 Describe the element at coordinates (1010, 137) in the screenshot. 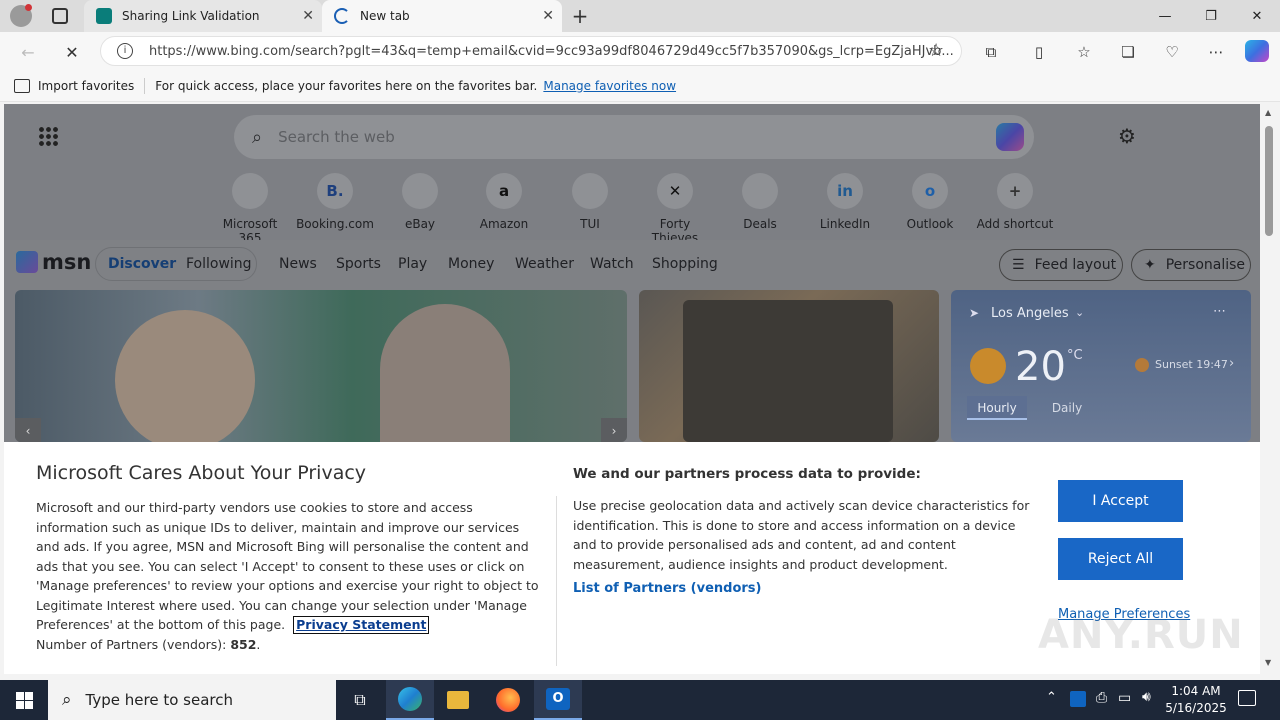

I see `copilot-search-icon` at that location.